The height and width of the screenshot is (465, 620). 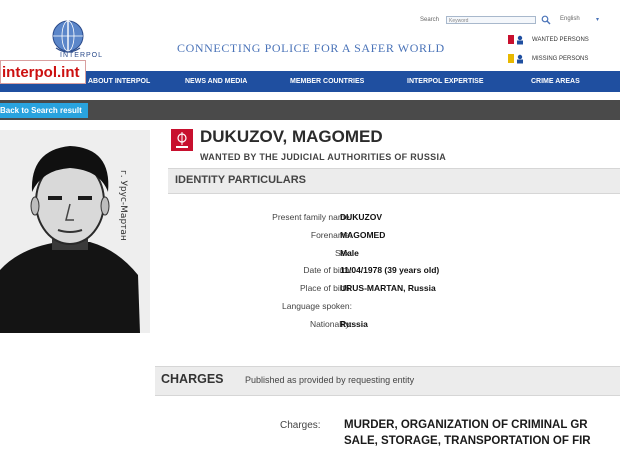 What do you see at coordinates (555, 81) in the screenshot?
I see `nav-crime-areas: CRIME AREAS` at bounding box center [555, 81].